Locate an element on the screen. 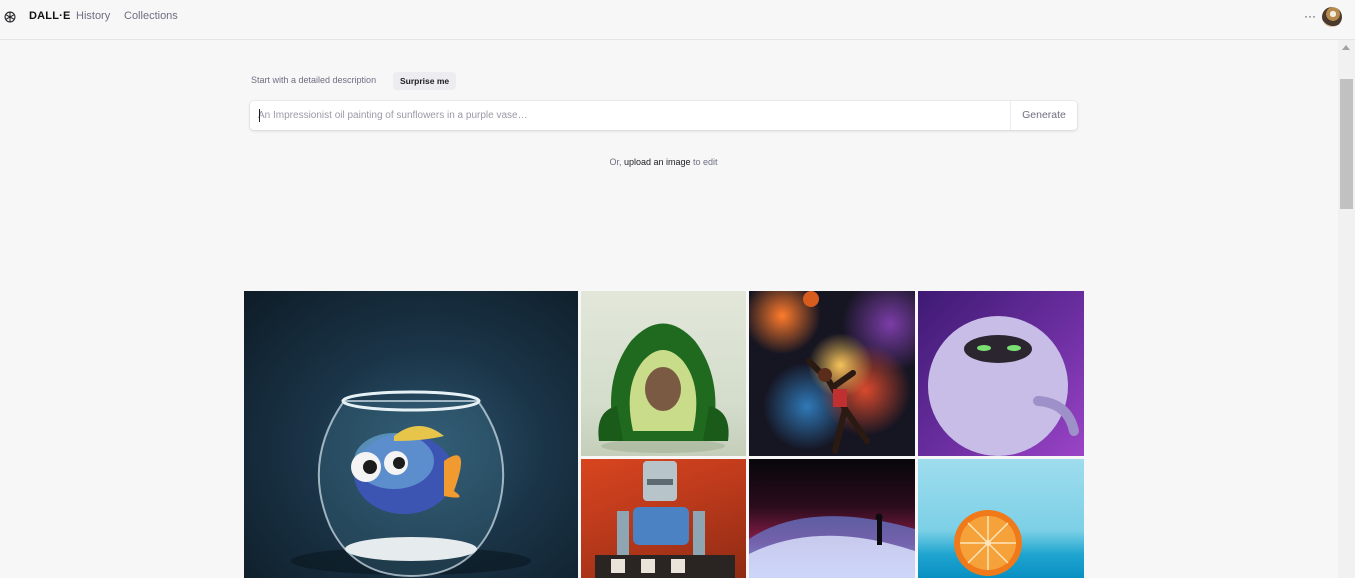 Image resolution: width=1355 pixels, height=578 pixels. upload-hint: Or, upload an image to edit is located at coordinates (663, 162).